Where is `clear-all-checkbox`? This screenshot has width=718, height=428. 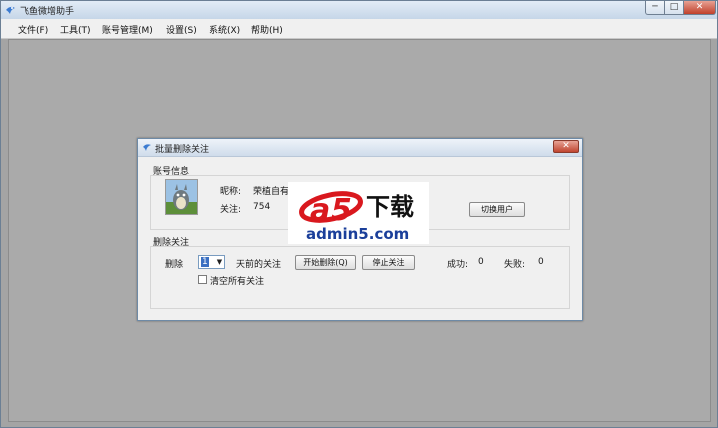
clear-all-checkbox is located at coordinates (202, 279).